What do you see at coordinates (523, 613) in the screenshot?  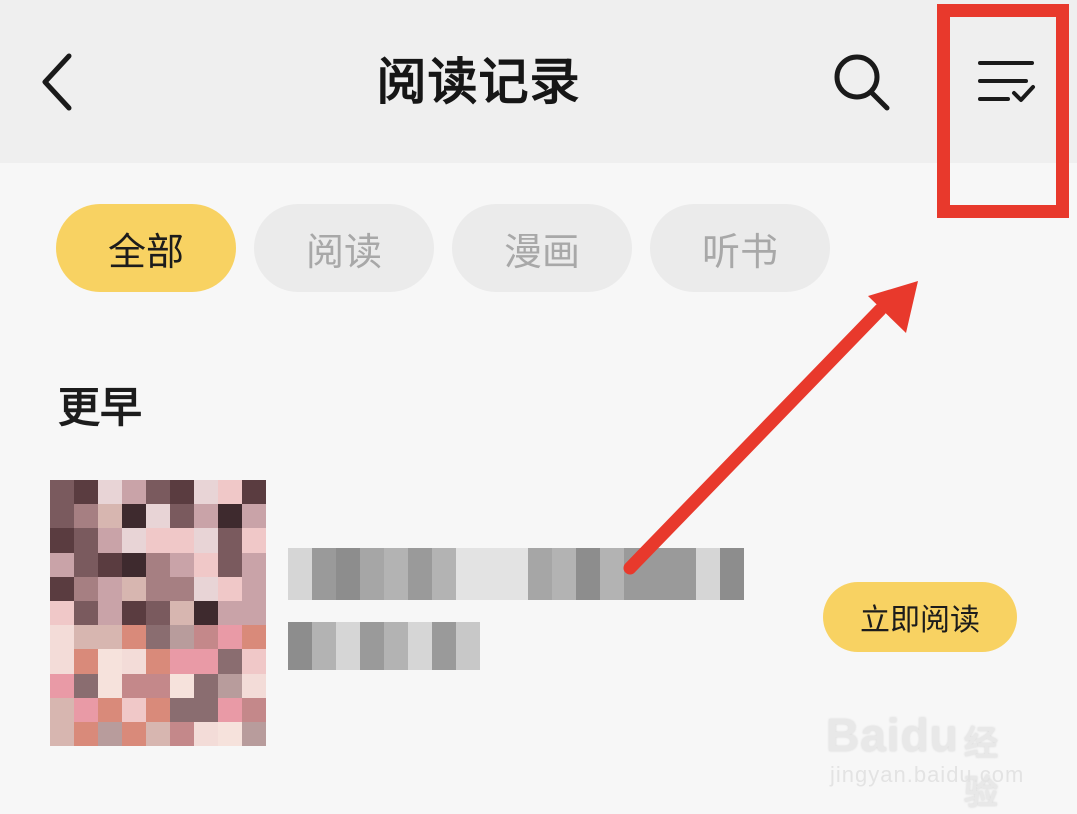 I see `book-info-blurred` at bounding box center [523, 613].